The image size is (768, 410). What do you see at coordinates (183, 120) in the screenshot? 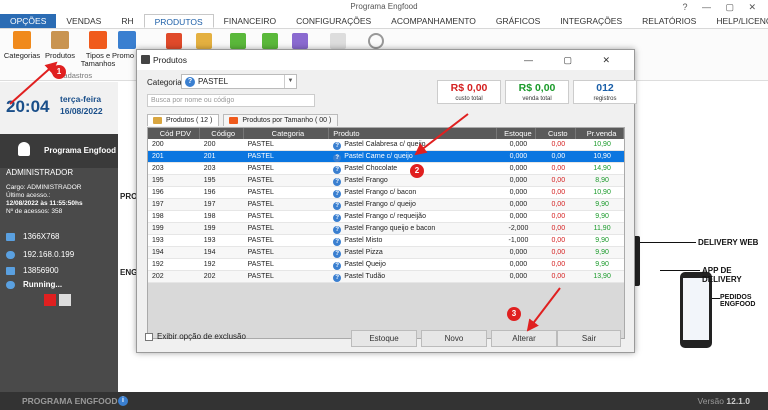
I see `tab-produtos: Produtos ( 12 )` at bounding box center [183, 120].